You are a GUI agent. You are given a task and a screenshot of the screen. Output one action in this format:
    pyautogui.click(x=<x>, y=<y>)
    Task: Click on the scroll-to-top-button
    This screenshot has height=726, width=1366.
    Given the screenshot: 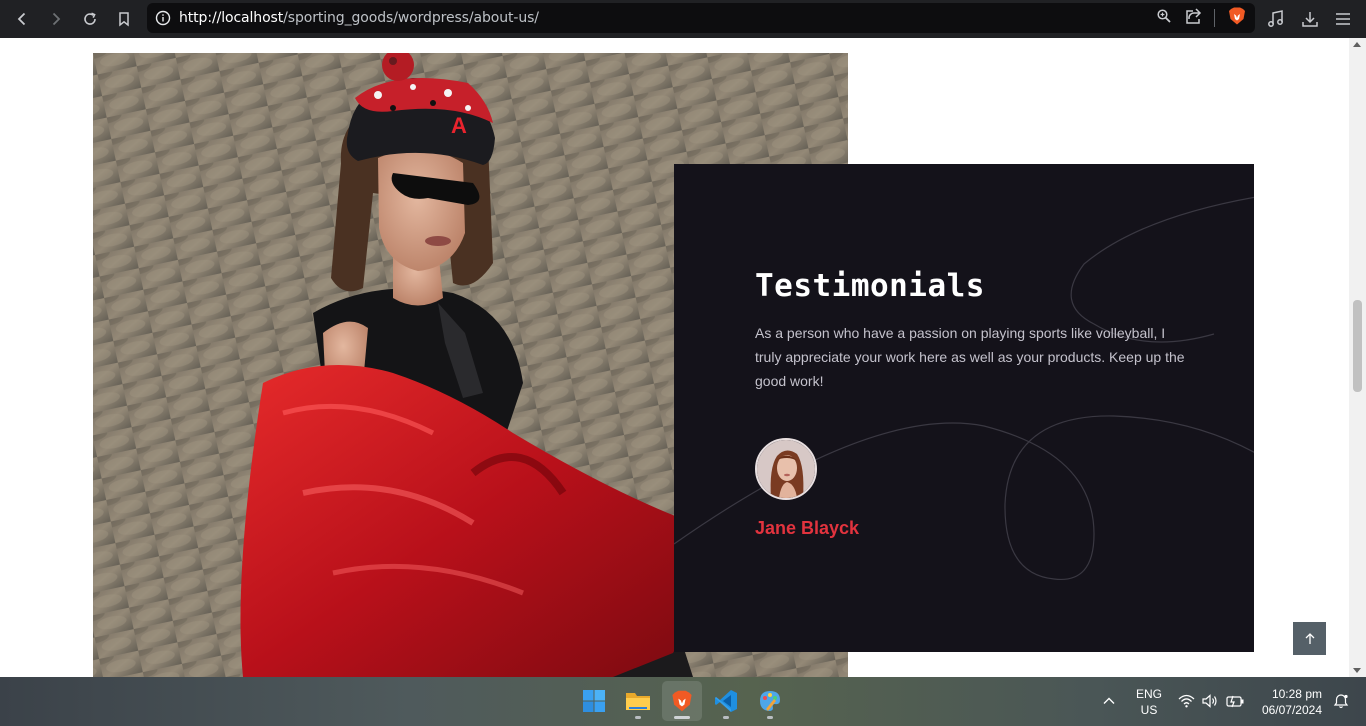 What is the action you would take?
    pyautogui.click(x=1309, y=638)
    